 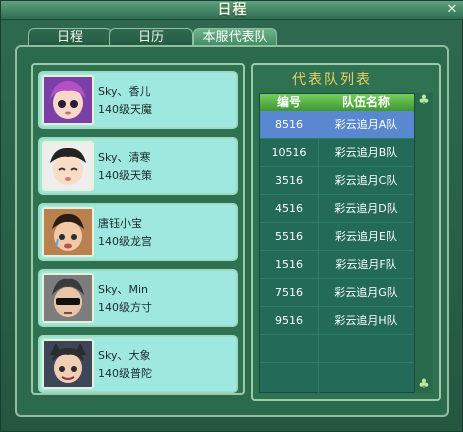 I want to click on tab-calendar: 日历, so click(x=151, y=37).